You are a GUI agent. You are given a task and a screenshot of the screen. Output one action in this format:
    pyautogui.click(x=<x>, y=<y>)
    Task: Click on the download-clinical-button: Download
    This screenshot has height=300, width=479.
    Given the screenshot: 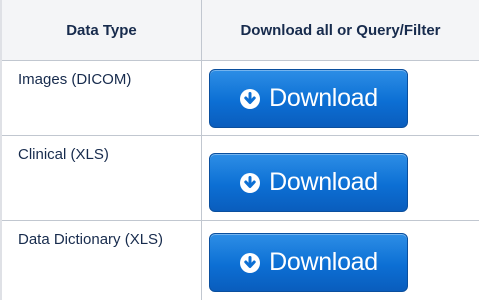 What is the action you would take?
    pyautogui.click(x=308, y=182)
    